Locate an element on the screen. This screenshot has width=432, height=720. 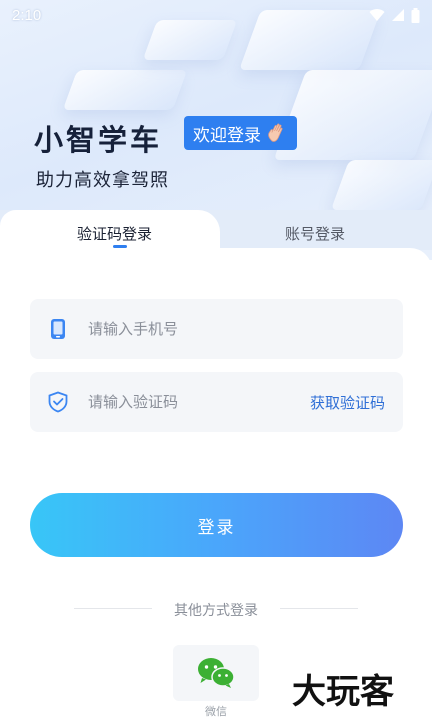
status-bar: 2:10 is located at coordinates (216, 15).